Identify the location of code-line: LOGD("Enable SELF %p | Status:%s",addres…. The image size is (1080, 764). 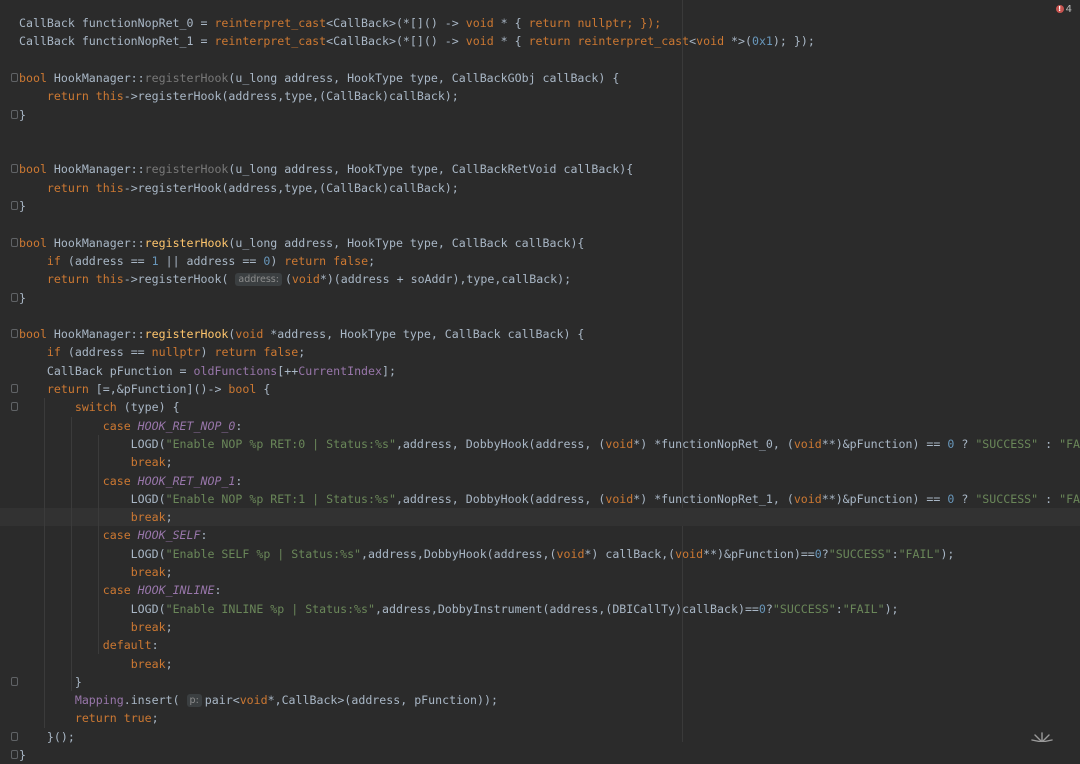
(540, 554).